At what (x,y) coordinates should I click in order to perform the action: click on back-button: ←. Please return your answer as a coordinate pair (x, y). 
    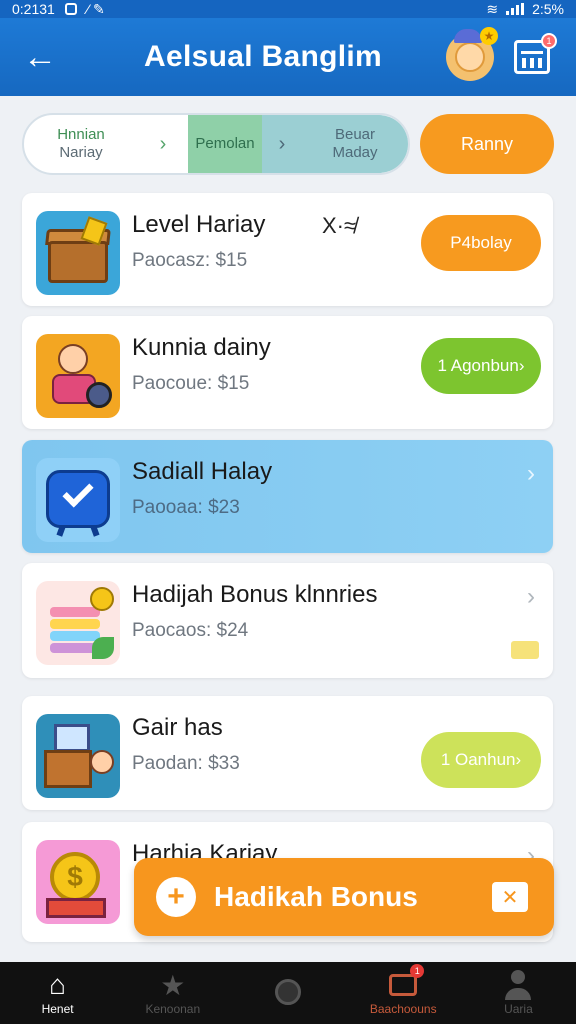
    Looking at the image, I should click on (40, 57).